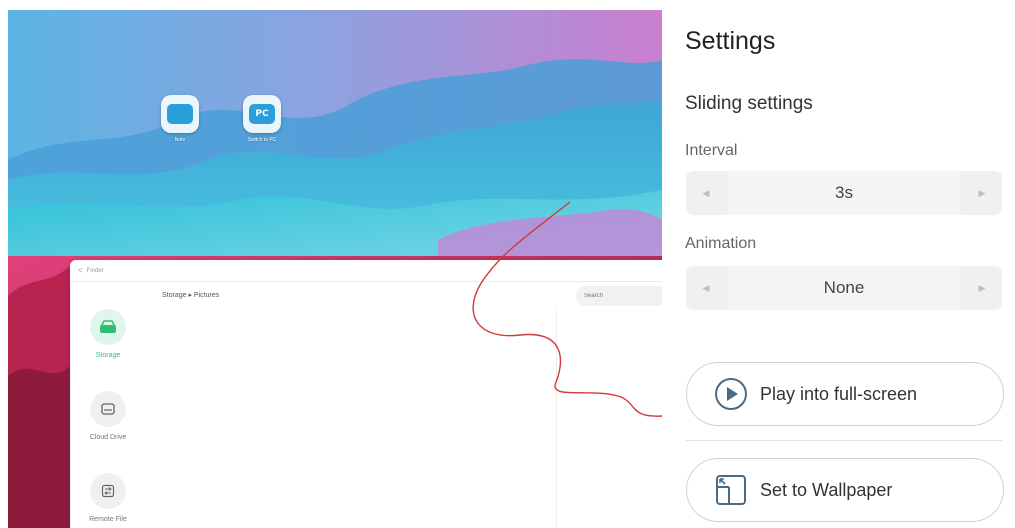 The width and height of the screenshot is (1015, 528). I want to click on desktop-icon-switch-pc: PC Switch to PC, so click(262, 119).